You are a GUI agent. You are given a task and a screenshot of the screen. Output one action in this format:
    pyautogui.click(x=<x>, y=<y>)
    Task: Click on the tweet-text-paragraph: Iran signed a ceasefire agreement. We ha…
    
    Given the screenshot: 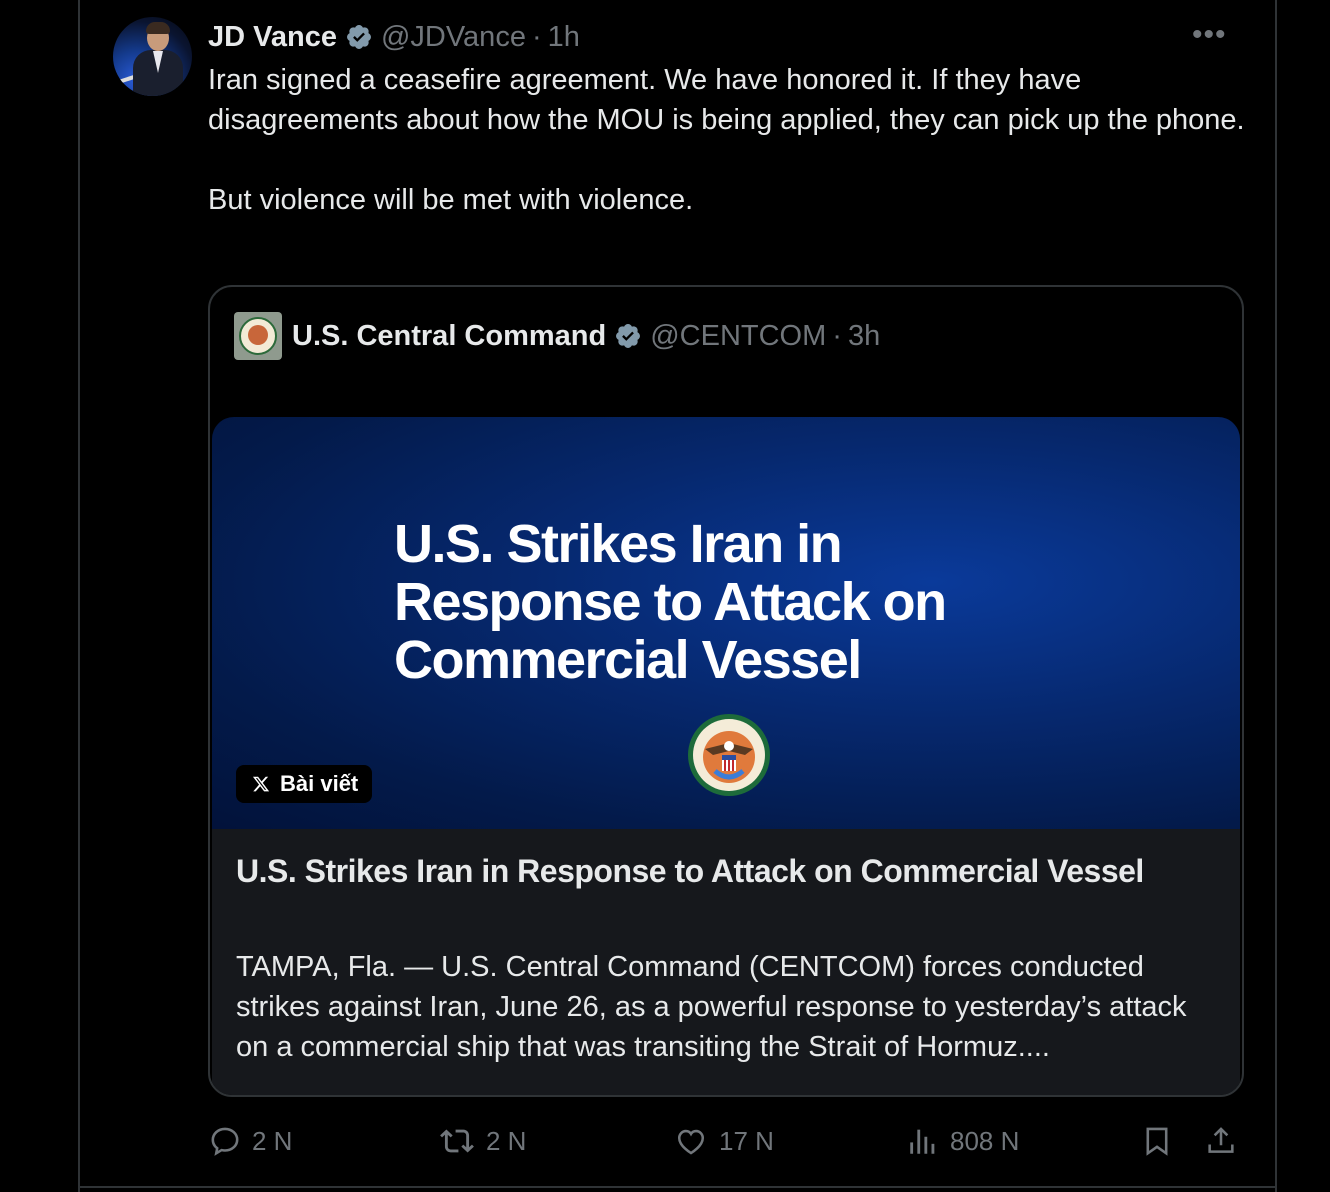 What is the action you would take?
    pyautogui.click(x=726, y=100)
    